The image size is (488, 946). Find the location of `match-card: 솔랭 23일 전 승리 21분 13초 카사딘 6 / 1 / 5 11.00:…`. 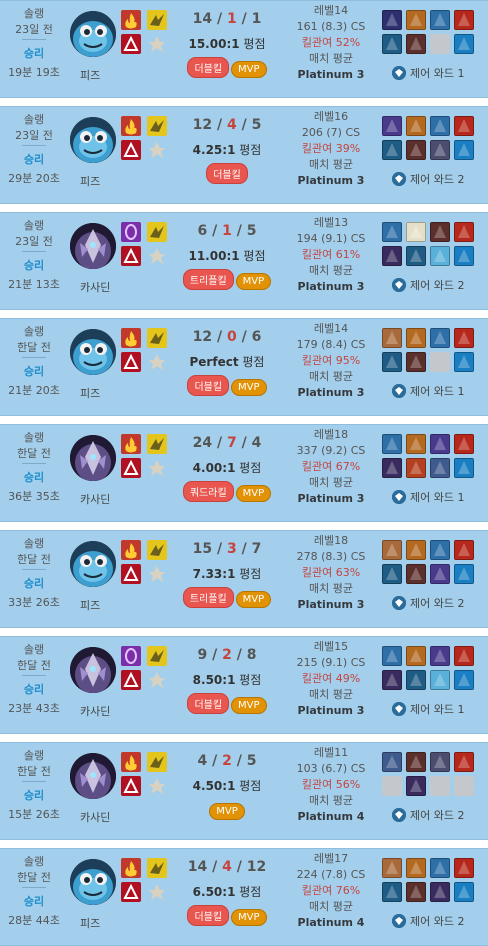

match-card: 솔랭 23일 전 승리 21분 13초 카사딘 6 / 1 / 5 11.00:… is located at coordinates (244, 261).